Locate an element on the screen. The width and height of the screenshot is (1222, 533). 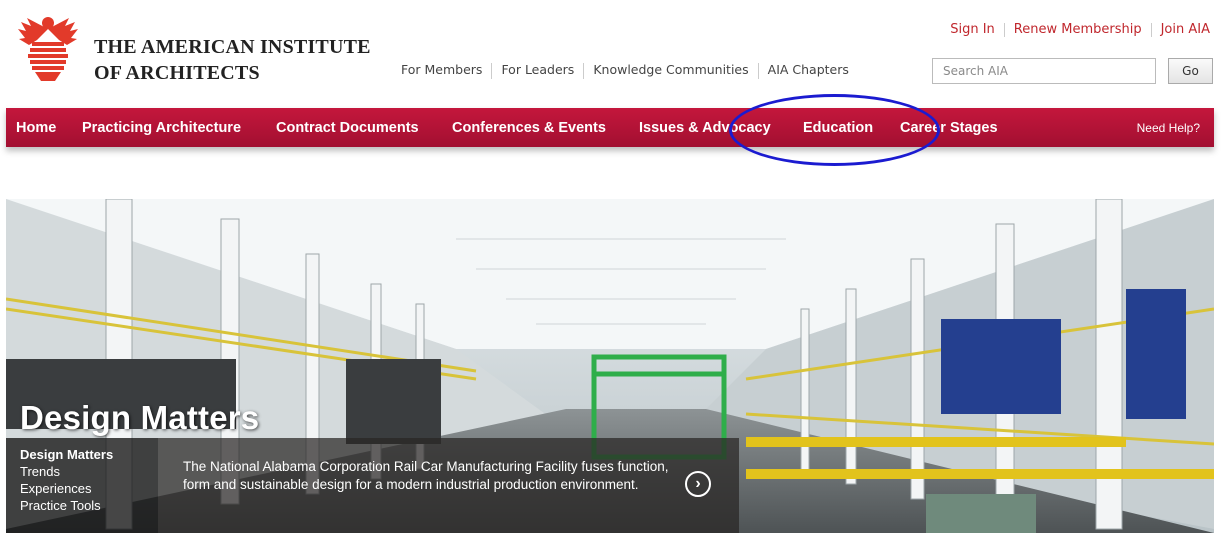
org-name-line2: OF ARCHITECTS is located at coordinates (177, 73).